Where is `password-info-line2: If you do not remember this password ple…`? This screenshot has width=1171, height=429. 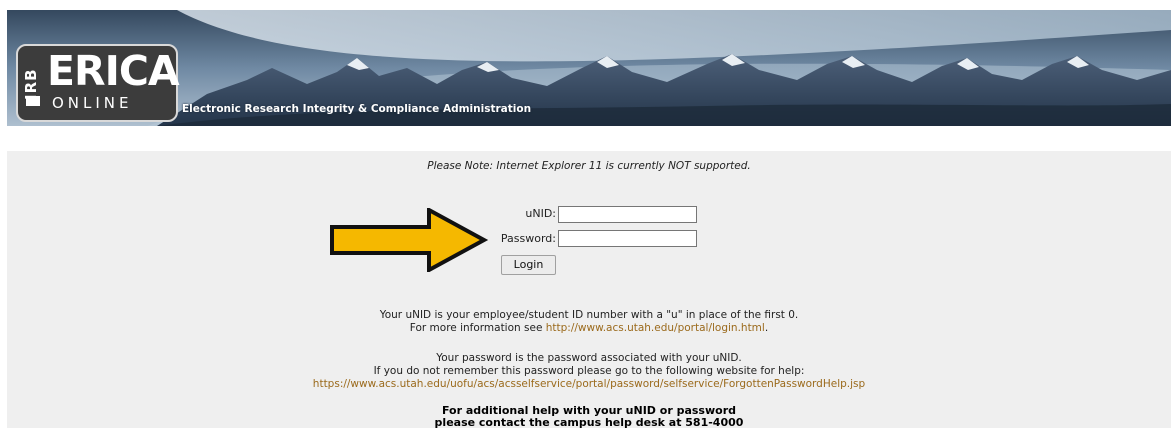 password-info-line2: If you do not remember this password ple… is located at coordinates (589, 371).